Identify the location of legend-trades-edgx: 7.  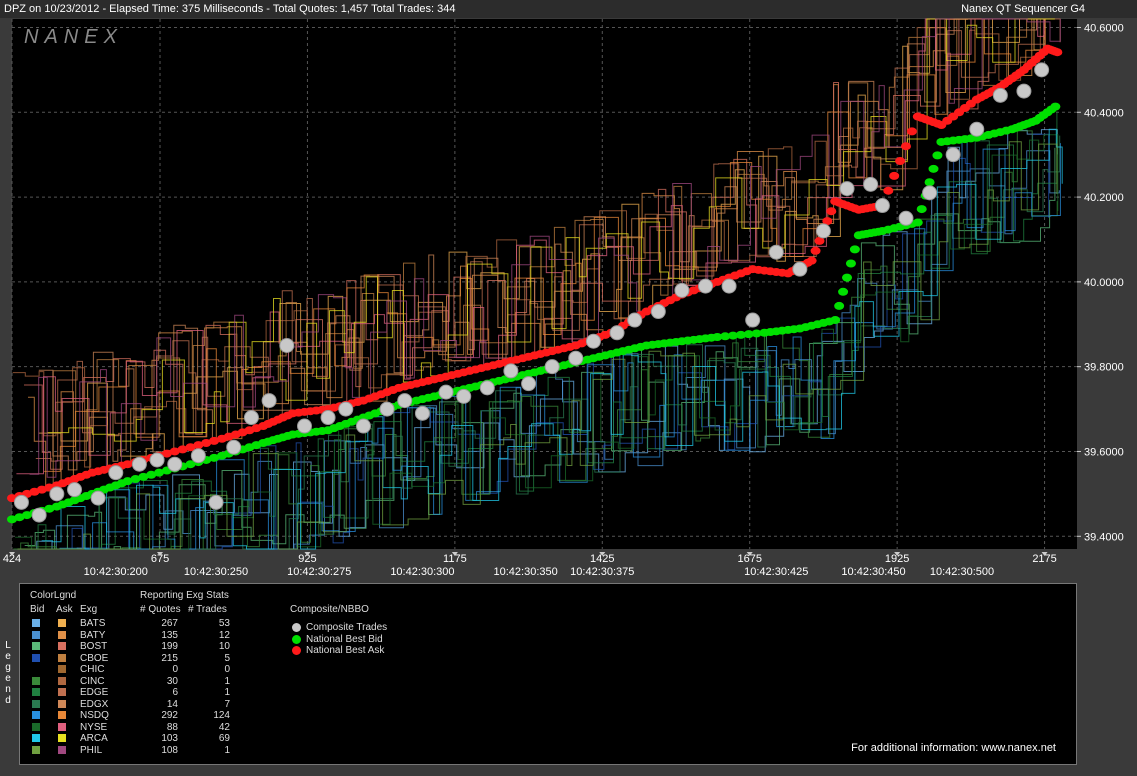
(227, 704).